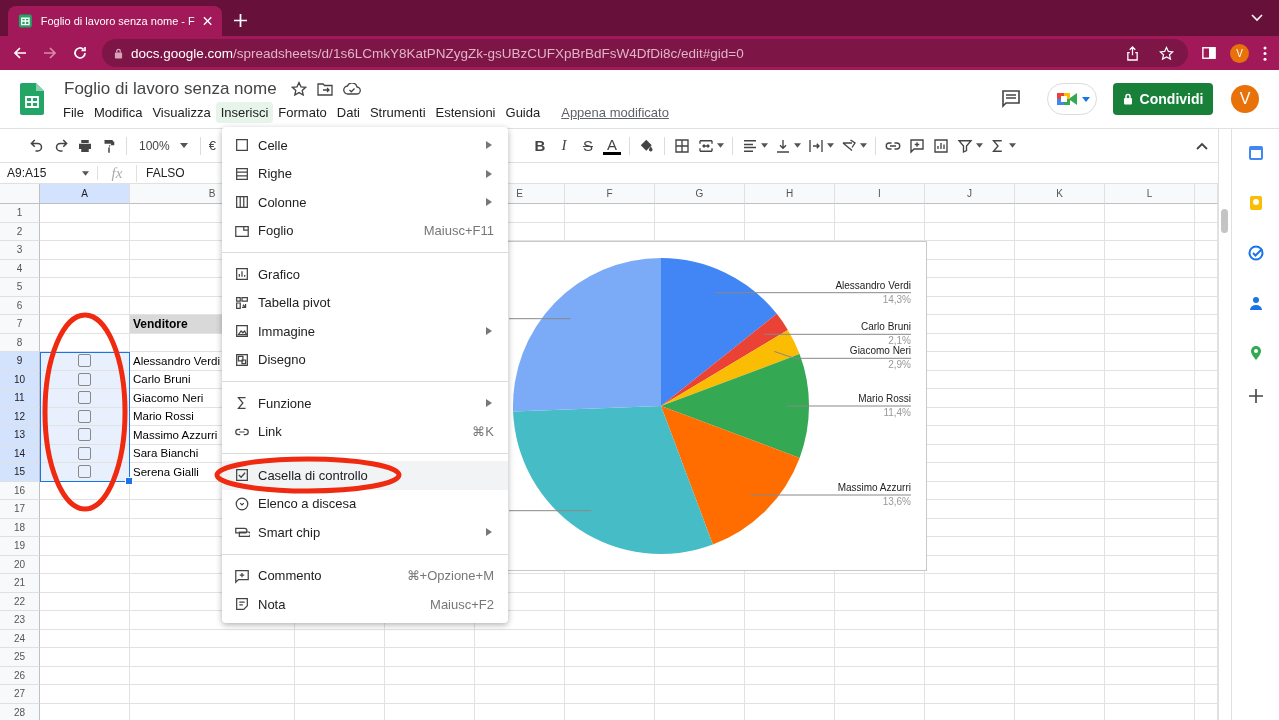  I want to click on address-field: docs.google.com/spreadsheets/d/1s6LCmkY8KatPNZygZk-gsUBzCUFXpBrBdFsW4DfDi8c/edit#gid=0, so click(645, 53).